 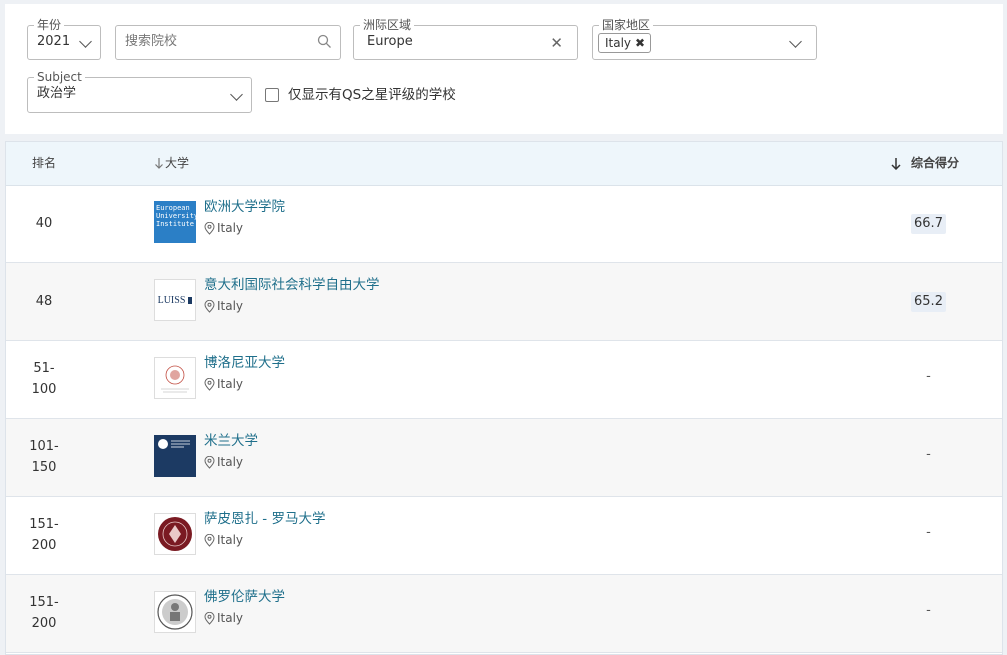 What do you see at coordinates (324, 43) in the screenshot?
I see `search-icon` at bounding box center [324, 43].